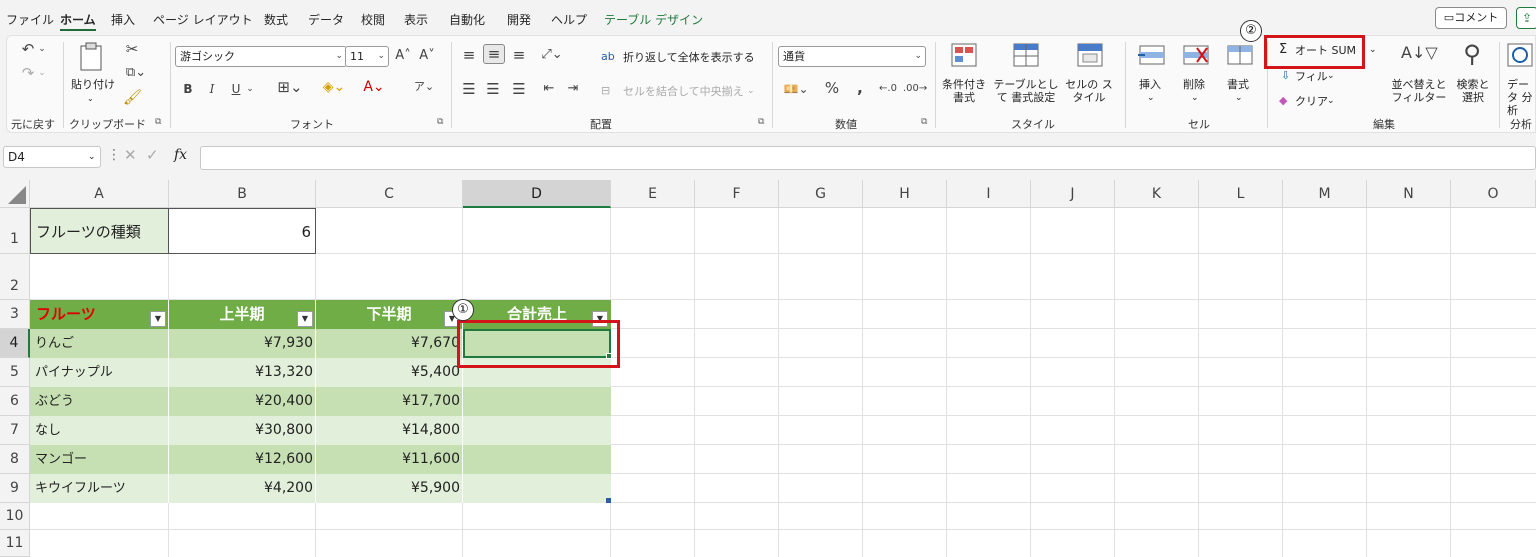 This screenshot has height=557, width=1536. Describe the element at coordinates (15, 314) in the screenshot. I see `row-header-3: 3` at that location.